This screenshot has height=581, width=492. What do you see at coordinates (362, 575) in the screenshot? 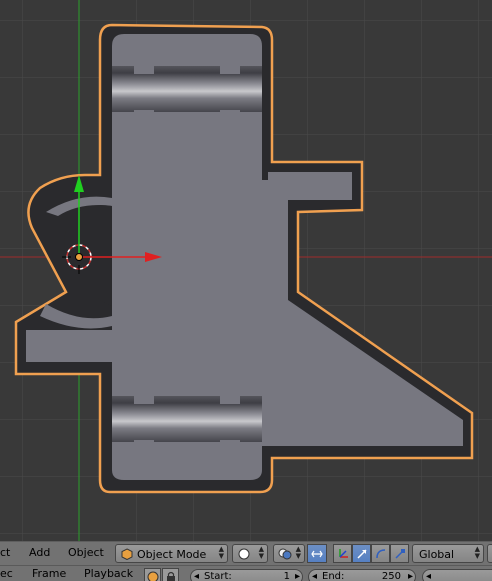
I see `end-frame-field: ◂ End: 250 ▸` at bounding box center [362, 575].